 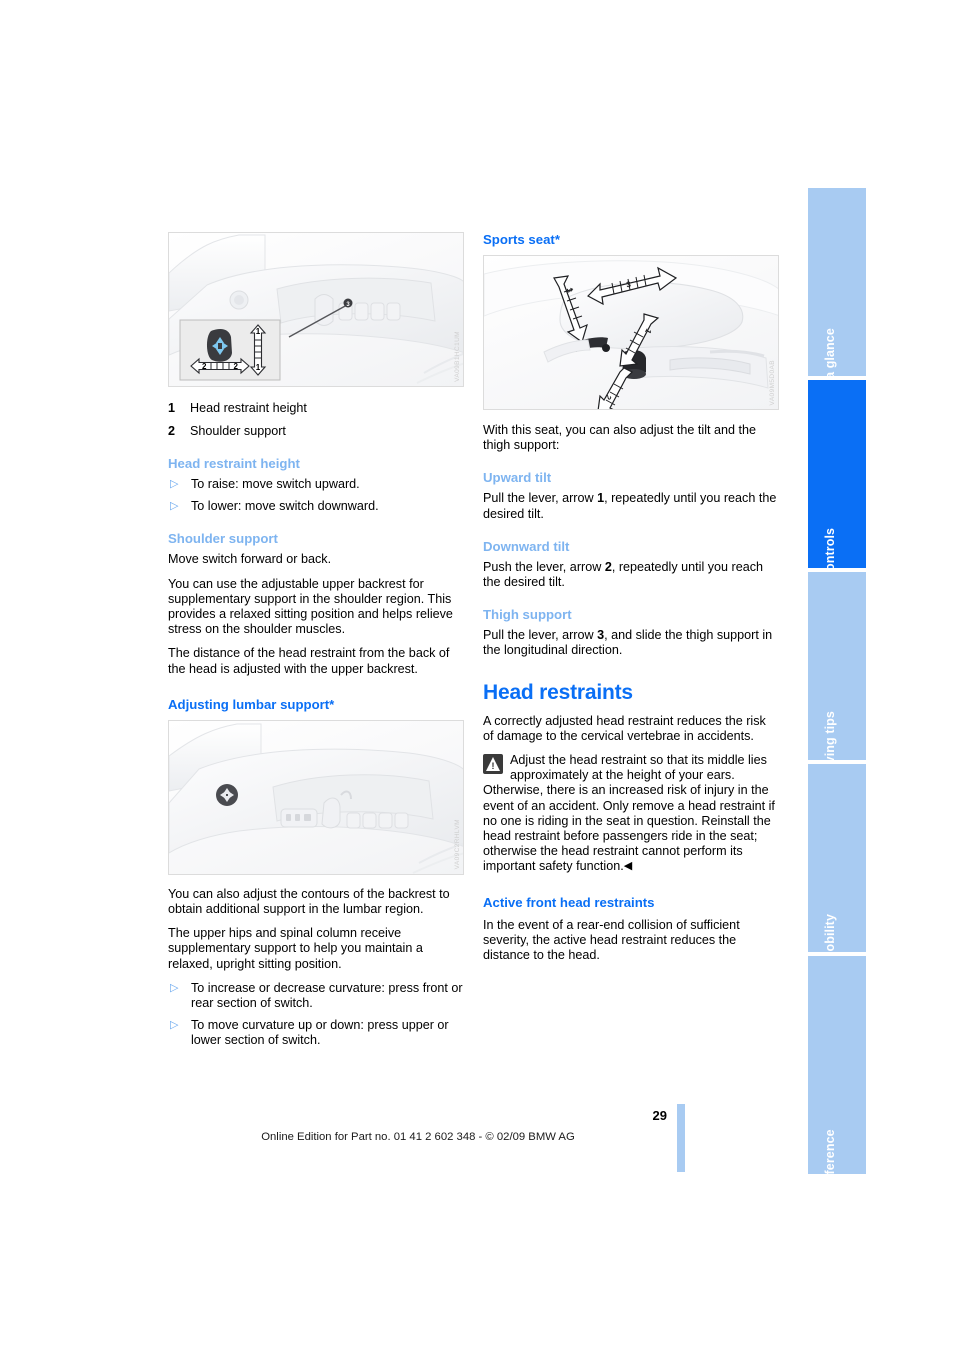 I want to click on heading-upward-tilt: Upward tilt, so click(x=517, y=478).